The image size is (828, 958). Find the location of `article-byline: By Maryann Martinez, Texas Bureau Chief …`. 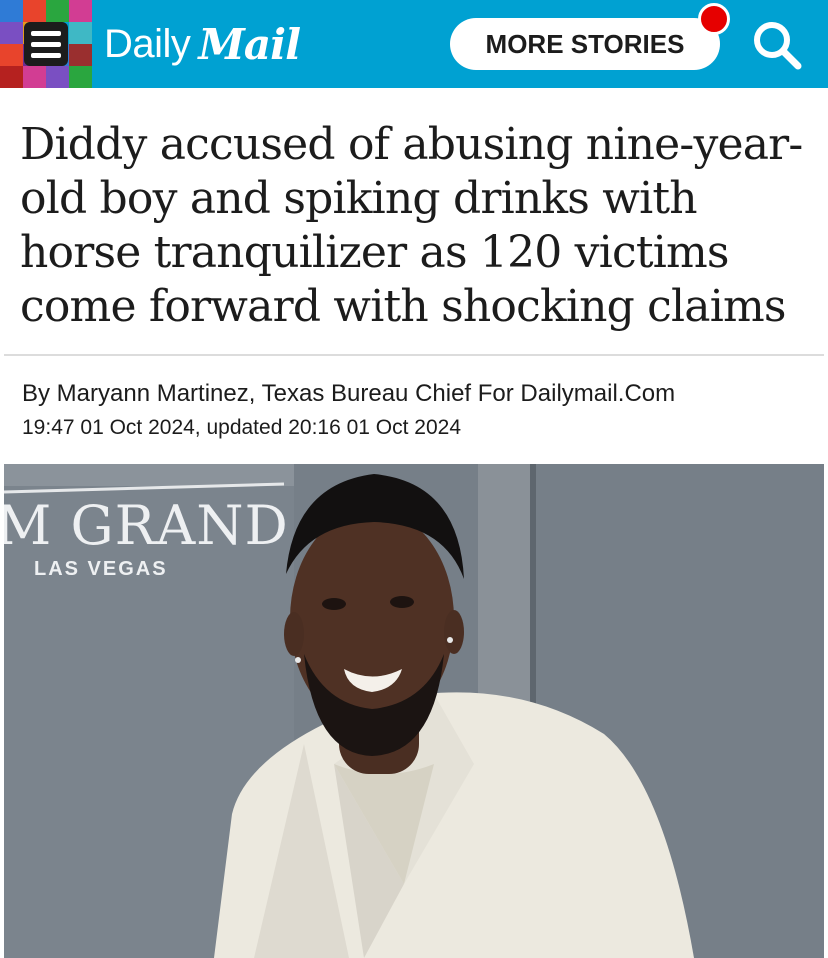

article-byline: By Maryann Martinez, Texas Bureau Chief … is located at coordinates (417, 394).